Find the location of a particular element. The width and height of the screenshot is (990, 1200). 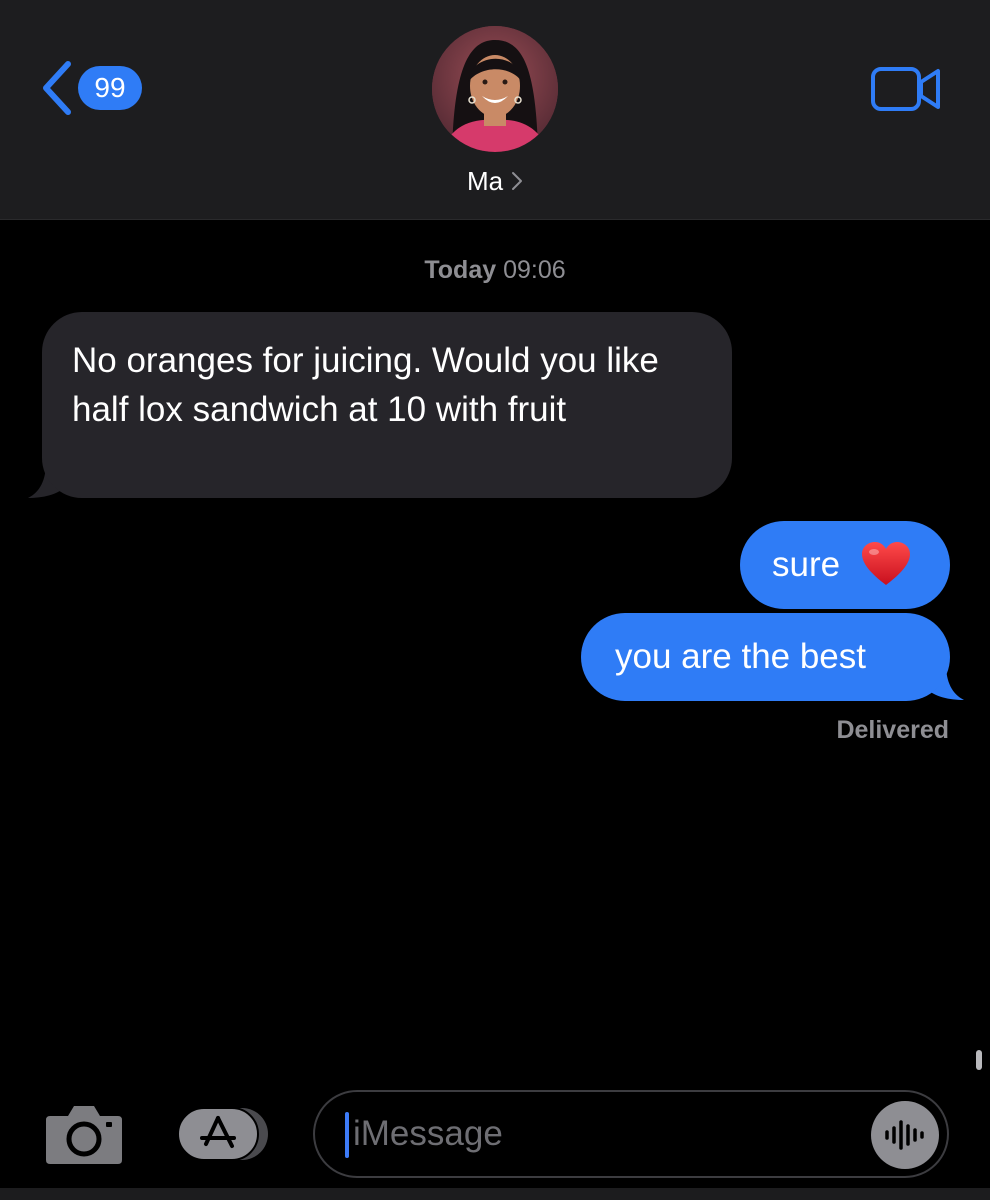

outgoing-message-bubble: you are the best is located at coordinates (765, 657).